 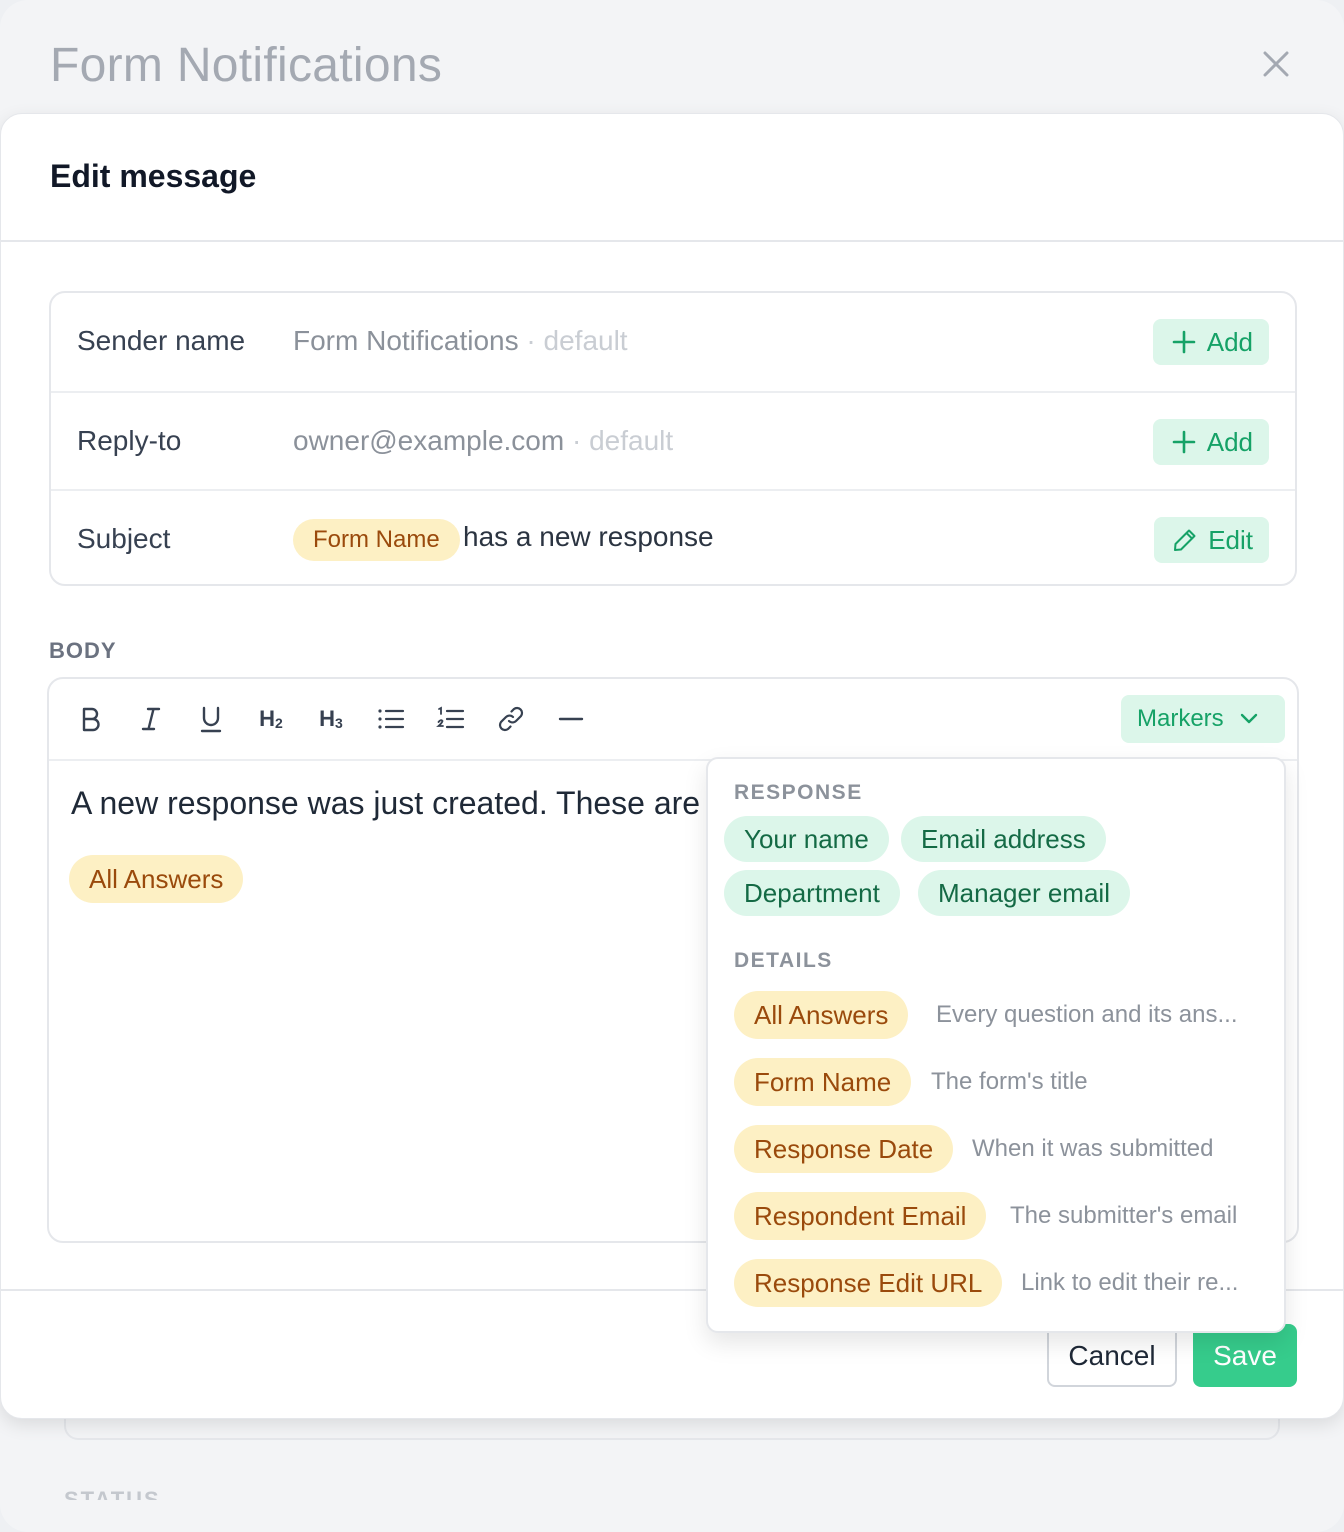 What do you see at coordinates (783, 960) in the screenshot?
I see `details-section-label: DETAILS` at bounding box center [783, 960].